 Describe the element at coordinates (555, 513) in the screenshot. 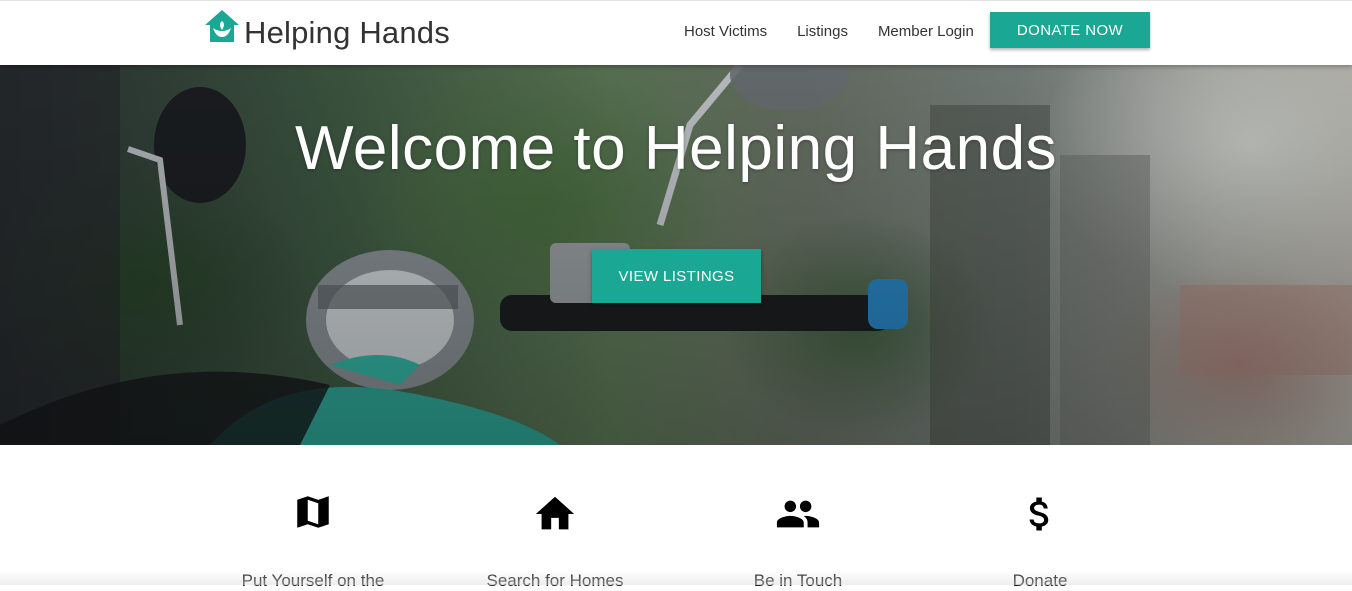

I see `home-icon` at that location.